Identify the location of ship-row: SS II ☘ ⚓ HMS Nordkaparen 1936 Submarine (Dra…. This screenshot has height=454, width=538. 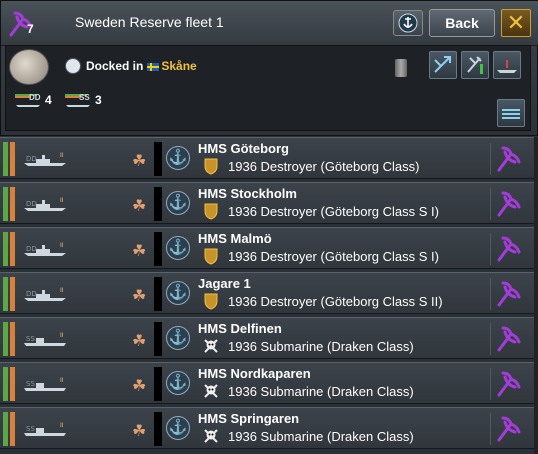
(269, 383).